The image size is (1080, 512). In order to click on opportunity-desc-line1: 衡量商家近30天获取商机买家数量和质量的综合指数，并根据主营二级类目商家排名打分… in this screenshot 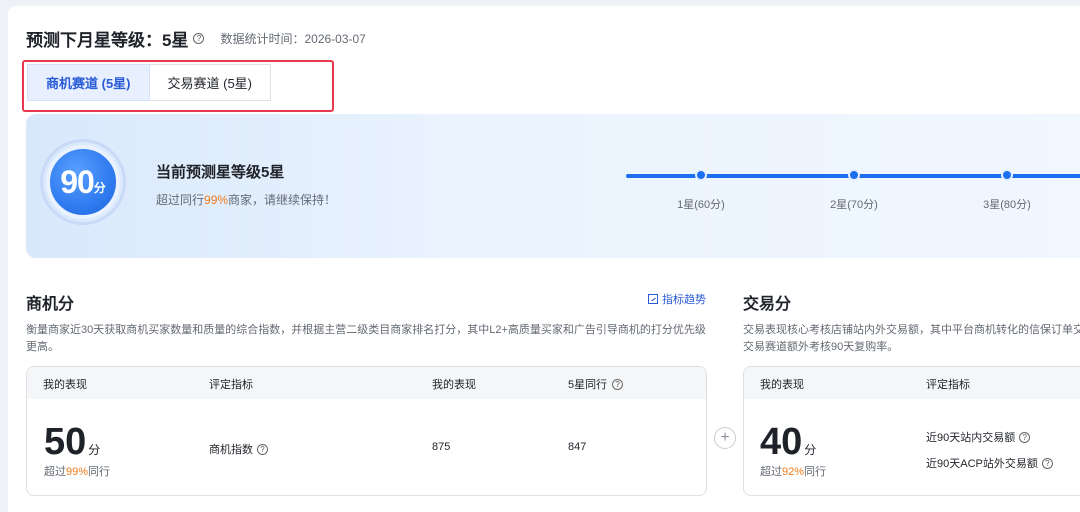, I will do `click(366, 330)`.